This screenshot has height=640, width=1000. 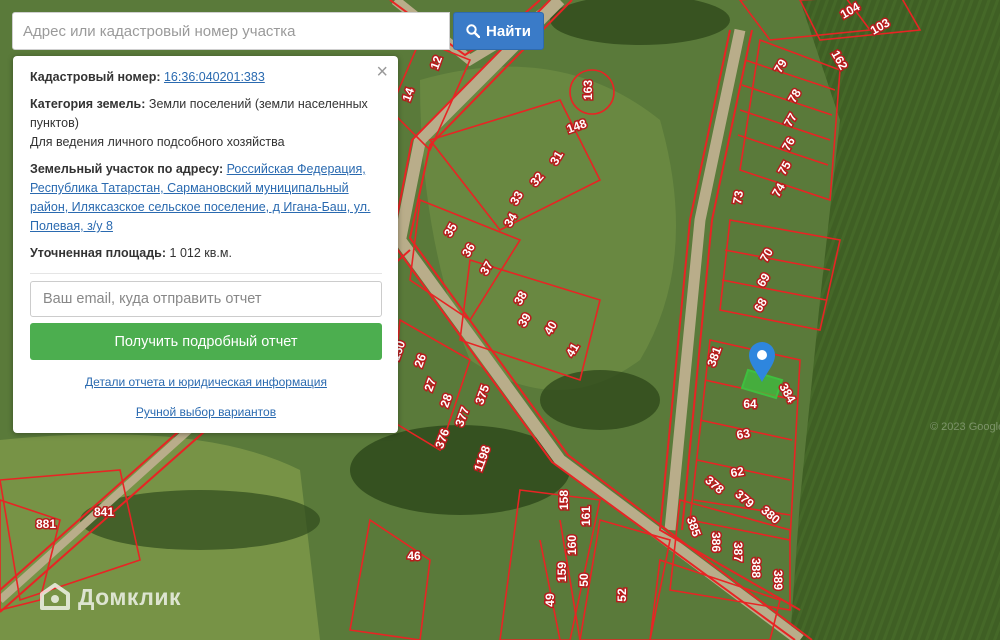 What do you see at coordinates (600, 400) in the screenshot?
I see `tree-cluster` at bounding box center [600, 400].